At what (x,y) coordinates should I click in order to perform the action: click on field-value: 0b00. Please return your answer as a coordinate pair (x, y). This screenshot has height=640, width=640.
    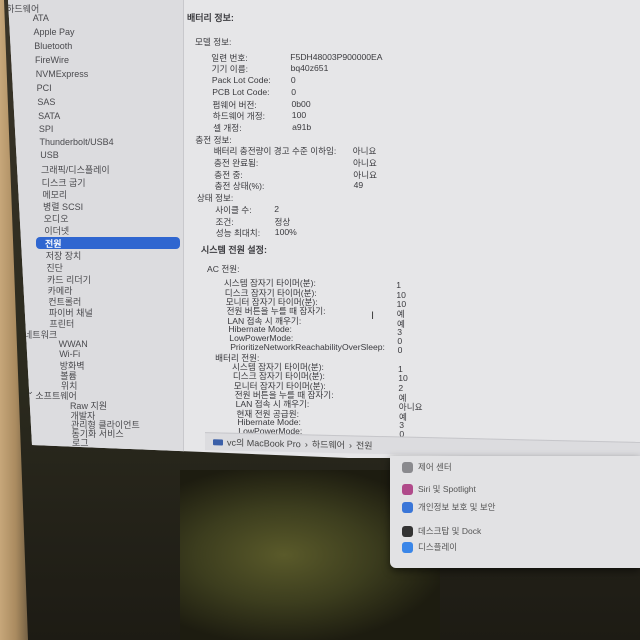
    Looking at the image, I should click on (301, 103).